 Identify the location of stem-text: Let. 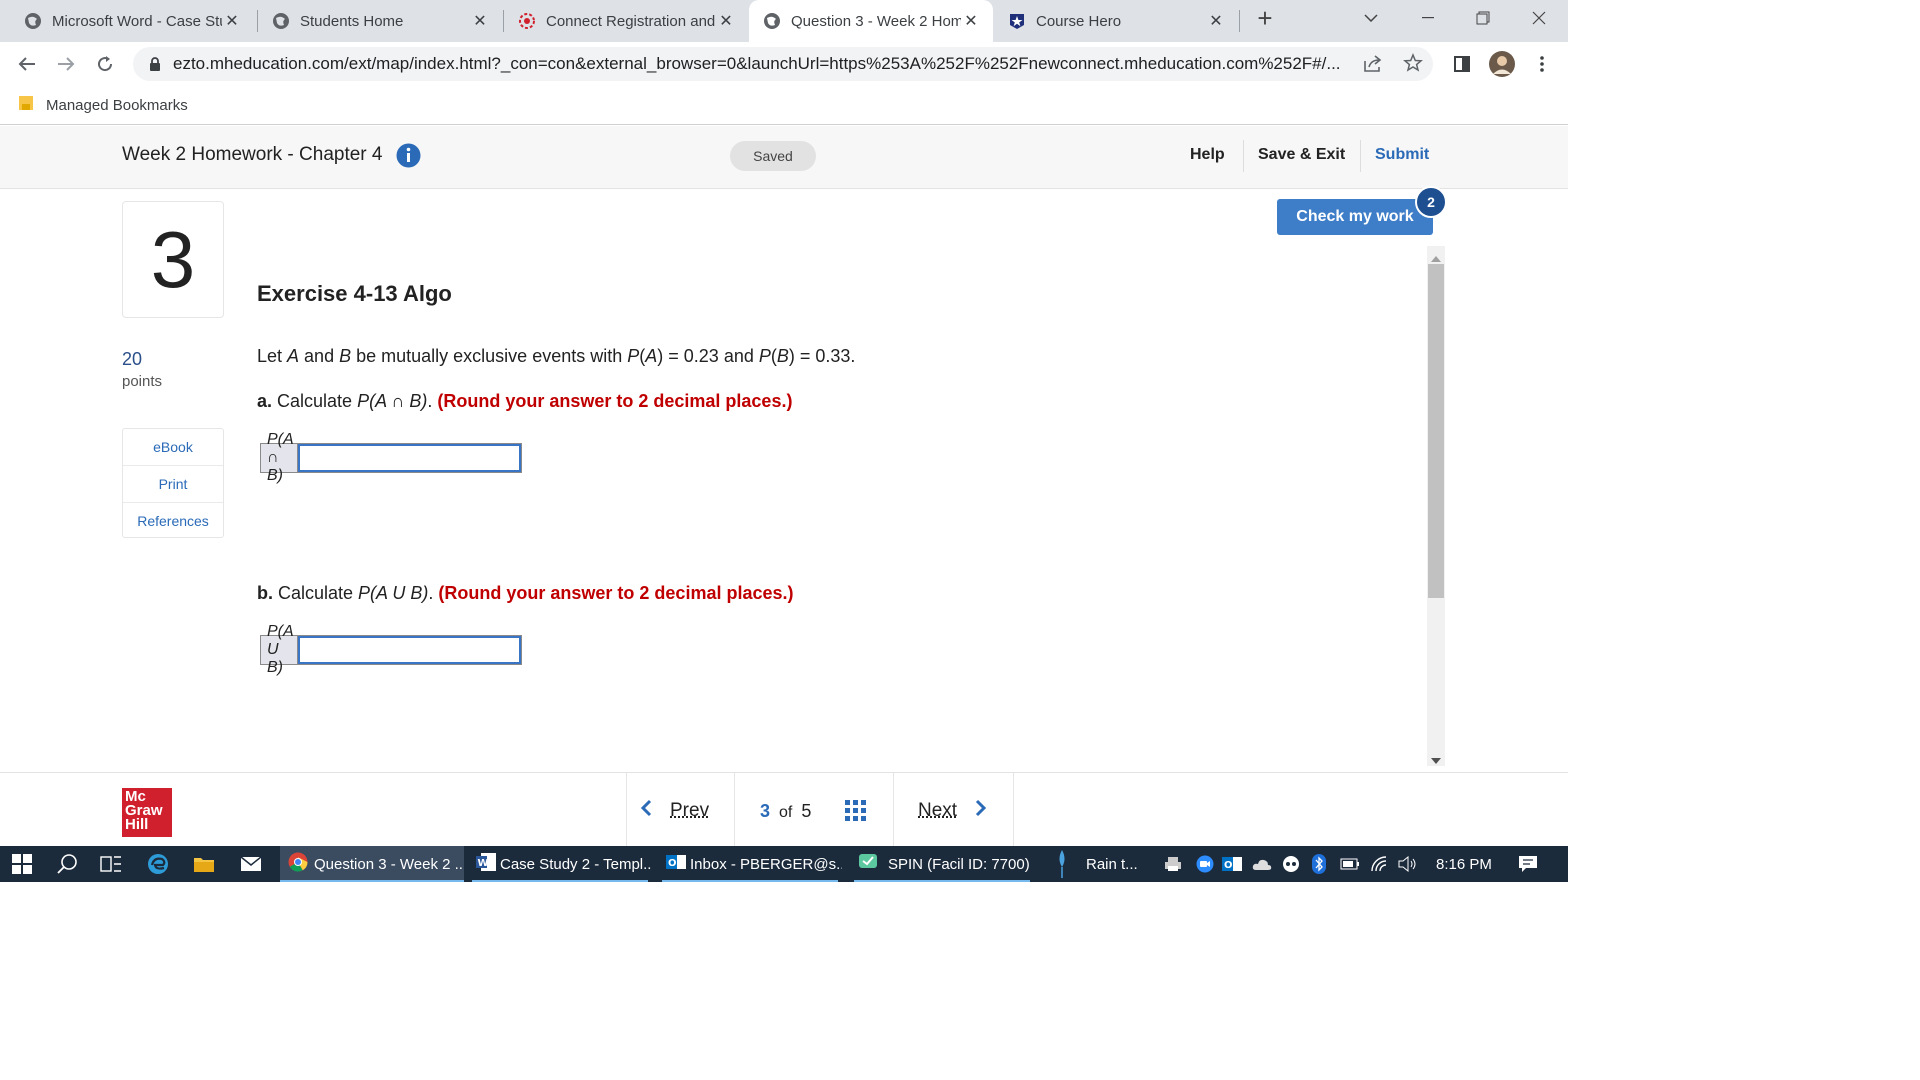
(272, 356).